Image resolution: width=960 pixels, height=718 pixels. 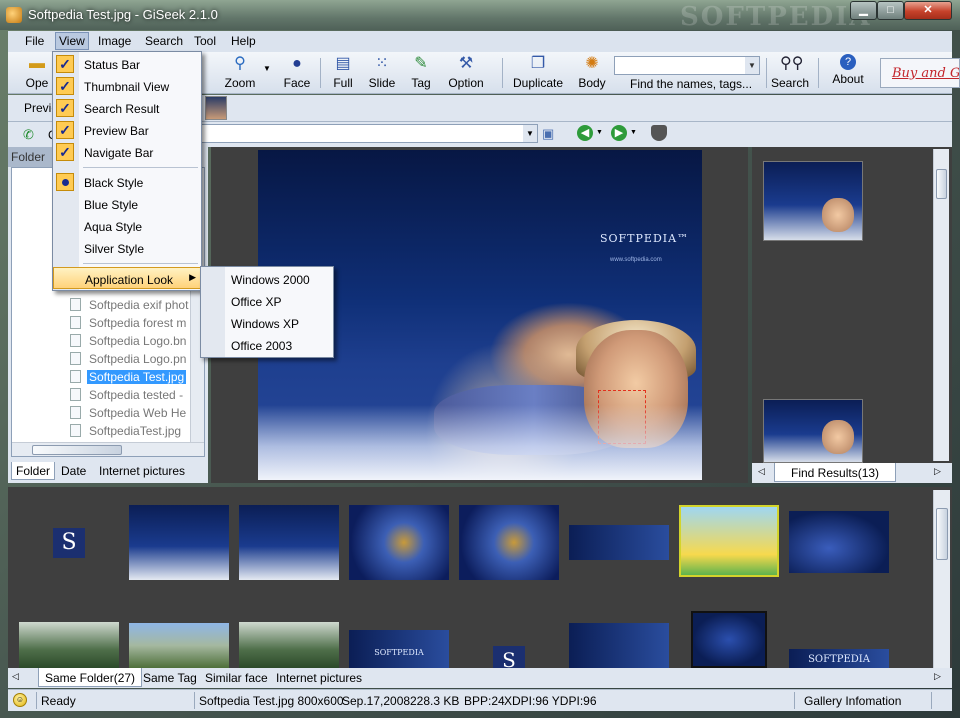 I want to click on preview-thumbnail, so click(x=216, y=108).